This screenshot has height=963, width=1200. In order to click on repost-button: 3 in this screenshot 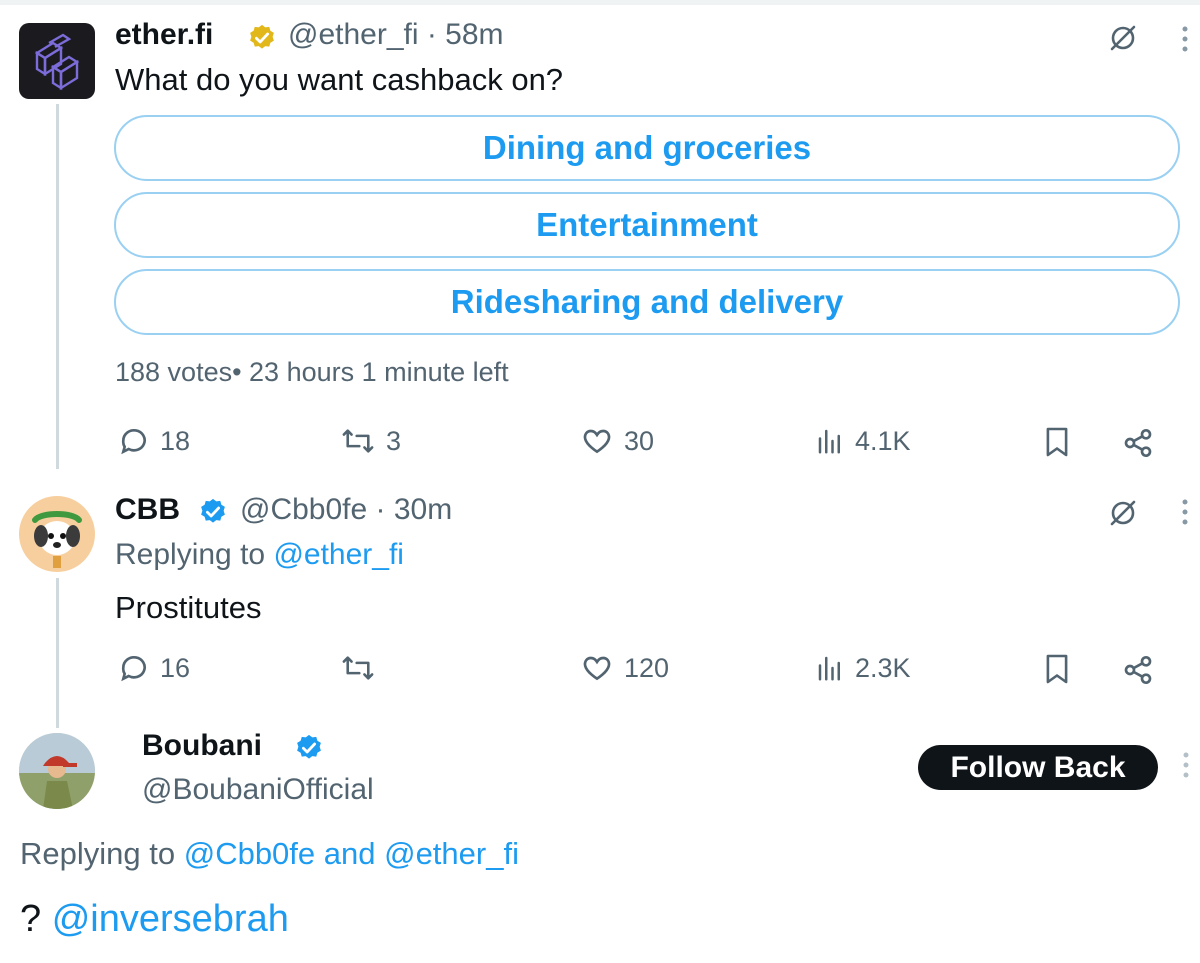, I will do `click(370, 441)`.